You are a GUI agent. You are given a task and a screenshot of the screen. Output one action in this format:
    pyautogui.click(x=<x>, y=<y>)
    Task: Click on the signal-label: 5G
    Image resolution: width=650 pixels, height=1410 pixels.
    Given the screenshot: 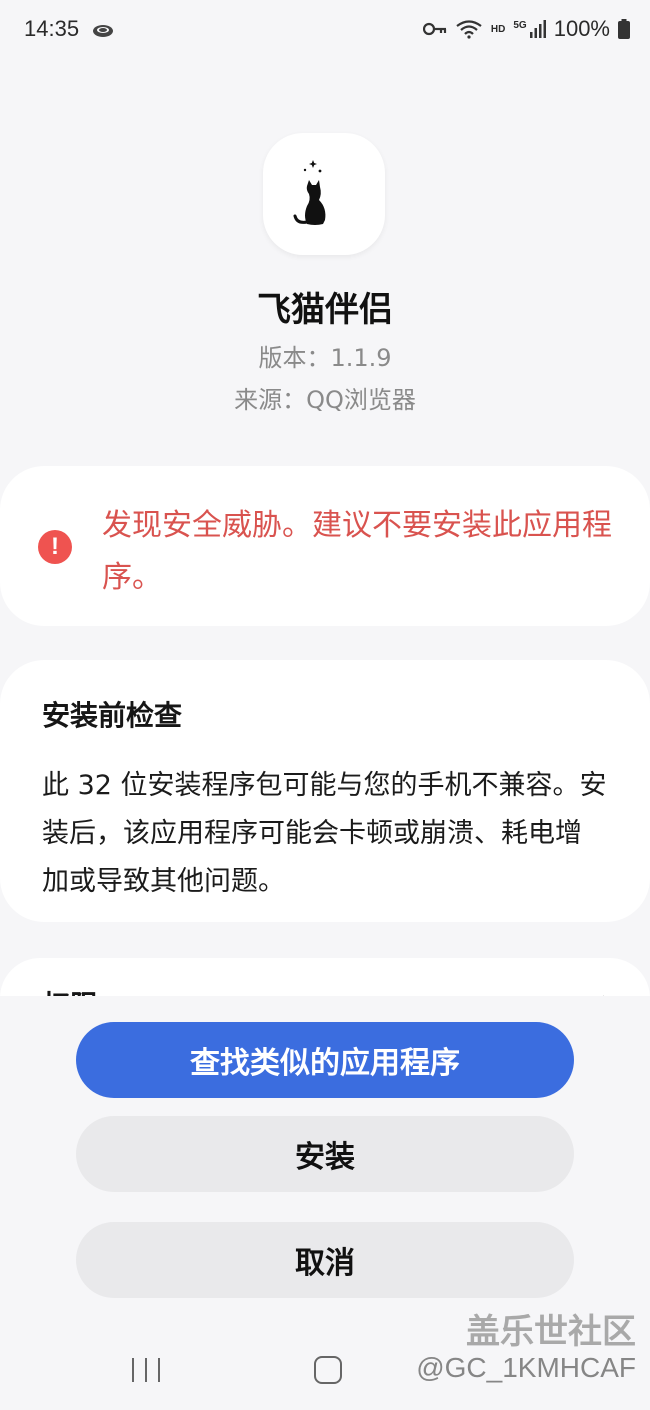 What is the action you would take?
    pyautogui.click(x=520, y=25)
    